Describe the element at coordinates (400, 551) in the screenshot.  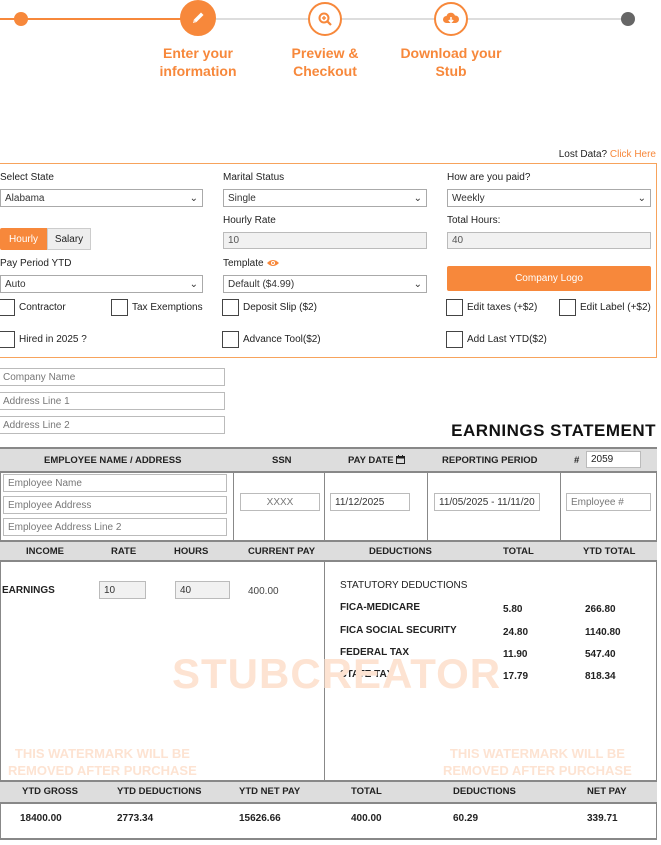
I see `deductions-header: DEDUCTIONS` at that location.